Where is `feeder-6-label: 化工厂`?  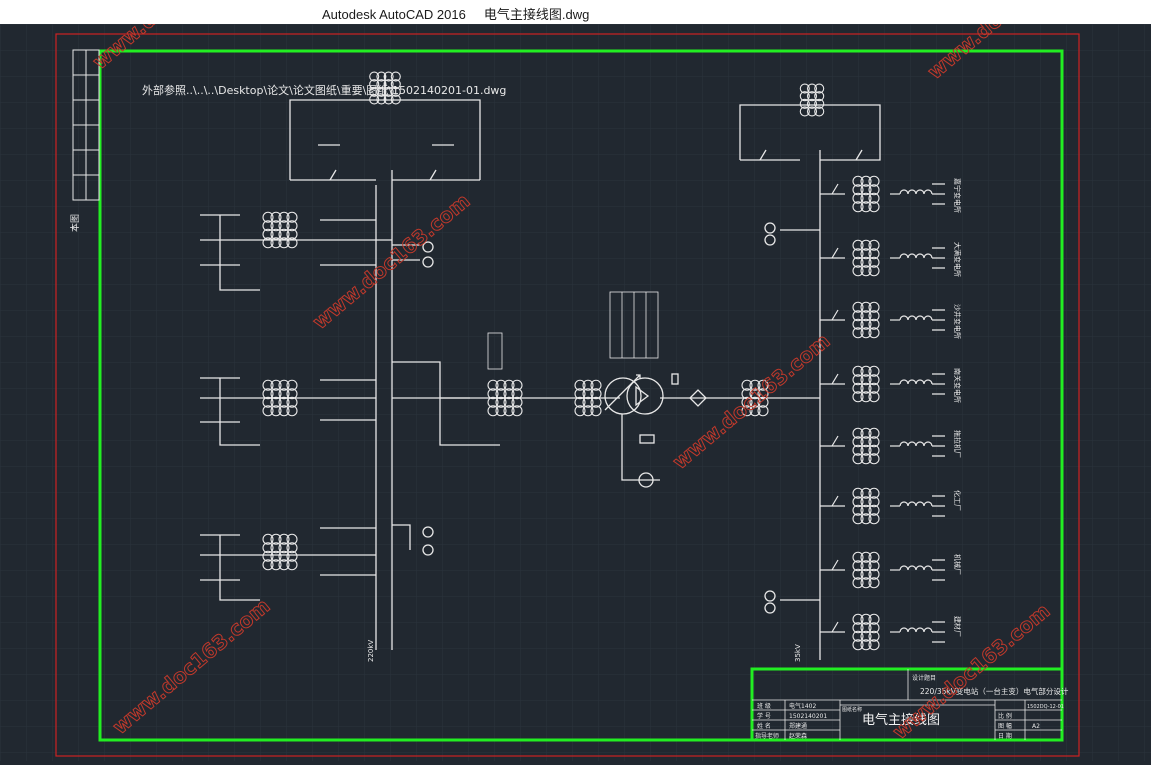
feeder-6-label: 化工厂 is located at coordinates (957, 500).